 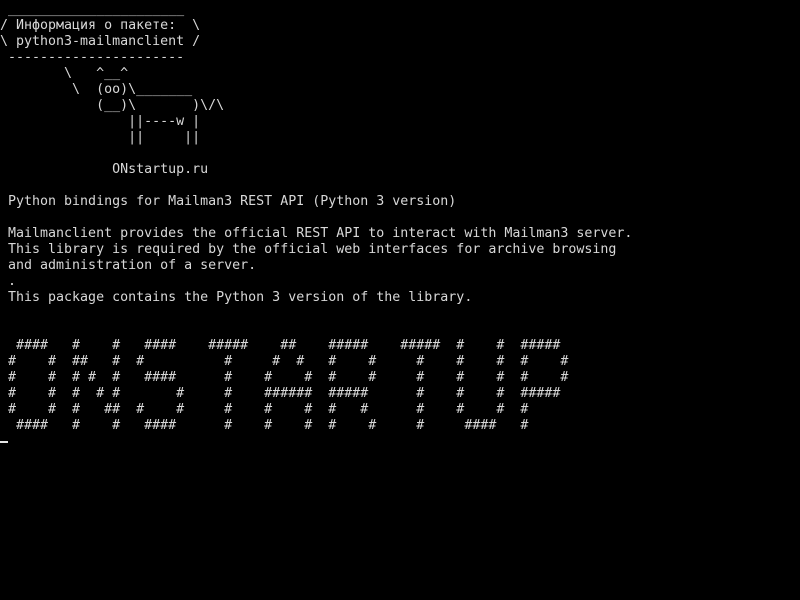 What do you see at coordinates (64, 73) in the screenshot?
I see `terminal-line: \ ^__^` at bounding box center [64, 73].